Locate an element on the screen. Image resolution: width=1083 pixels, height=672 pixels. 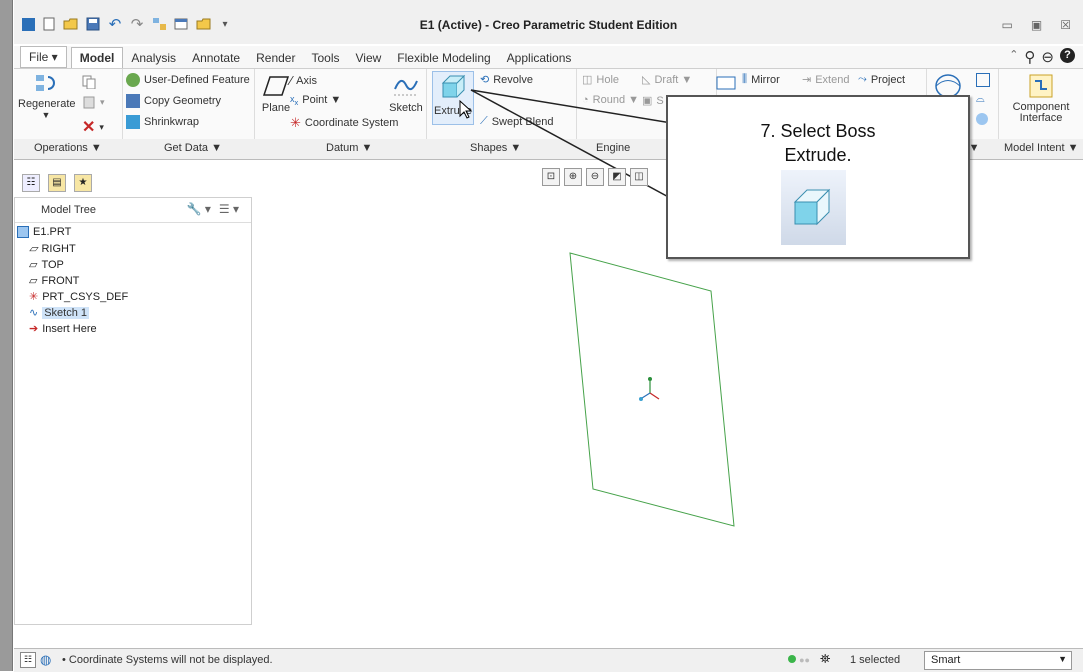
coordinate-system-triad is located at coordinates (649, 389).